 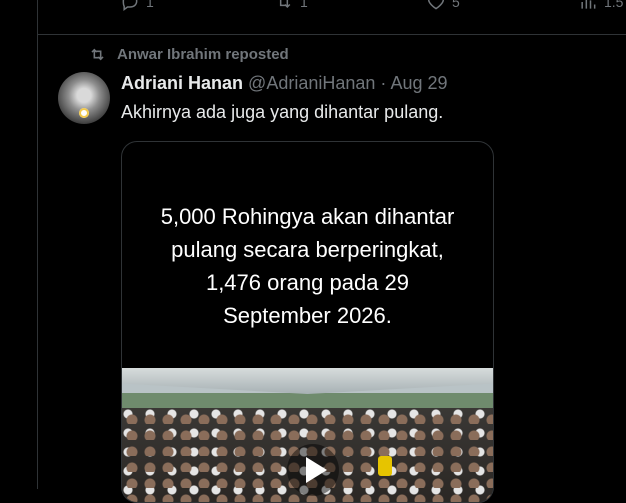 I want to click on heart-icon, so click(x=436, y=5).